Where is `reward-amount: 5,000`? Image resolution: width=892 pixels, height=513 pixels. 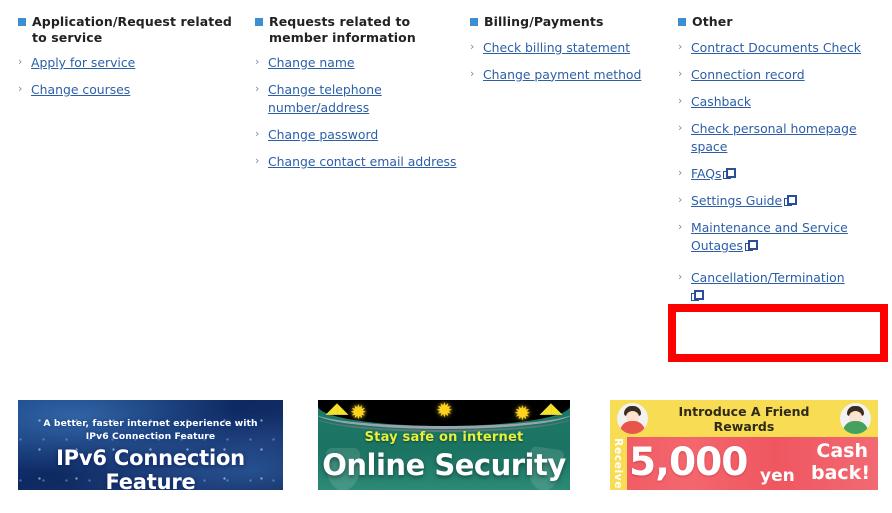 reward-amount: 5,000 is located at coordinates (688, 462).